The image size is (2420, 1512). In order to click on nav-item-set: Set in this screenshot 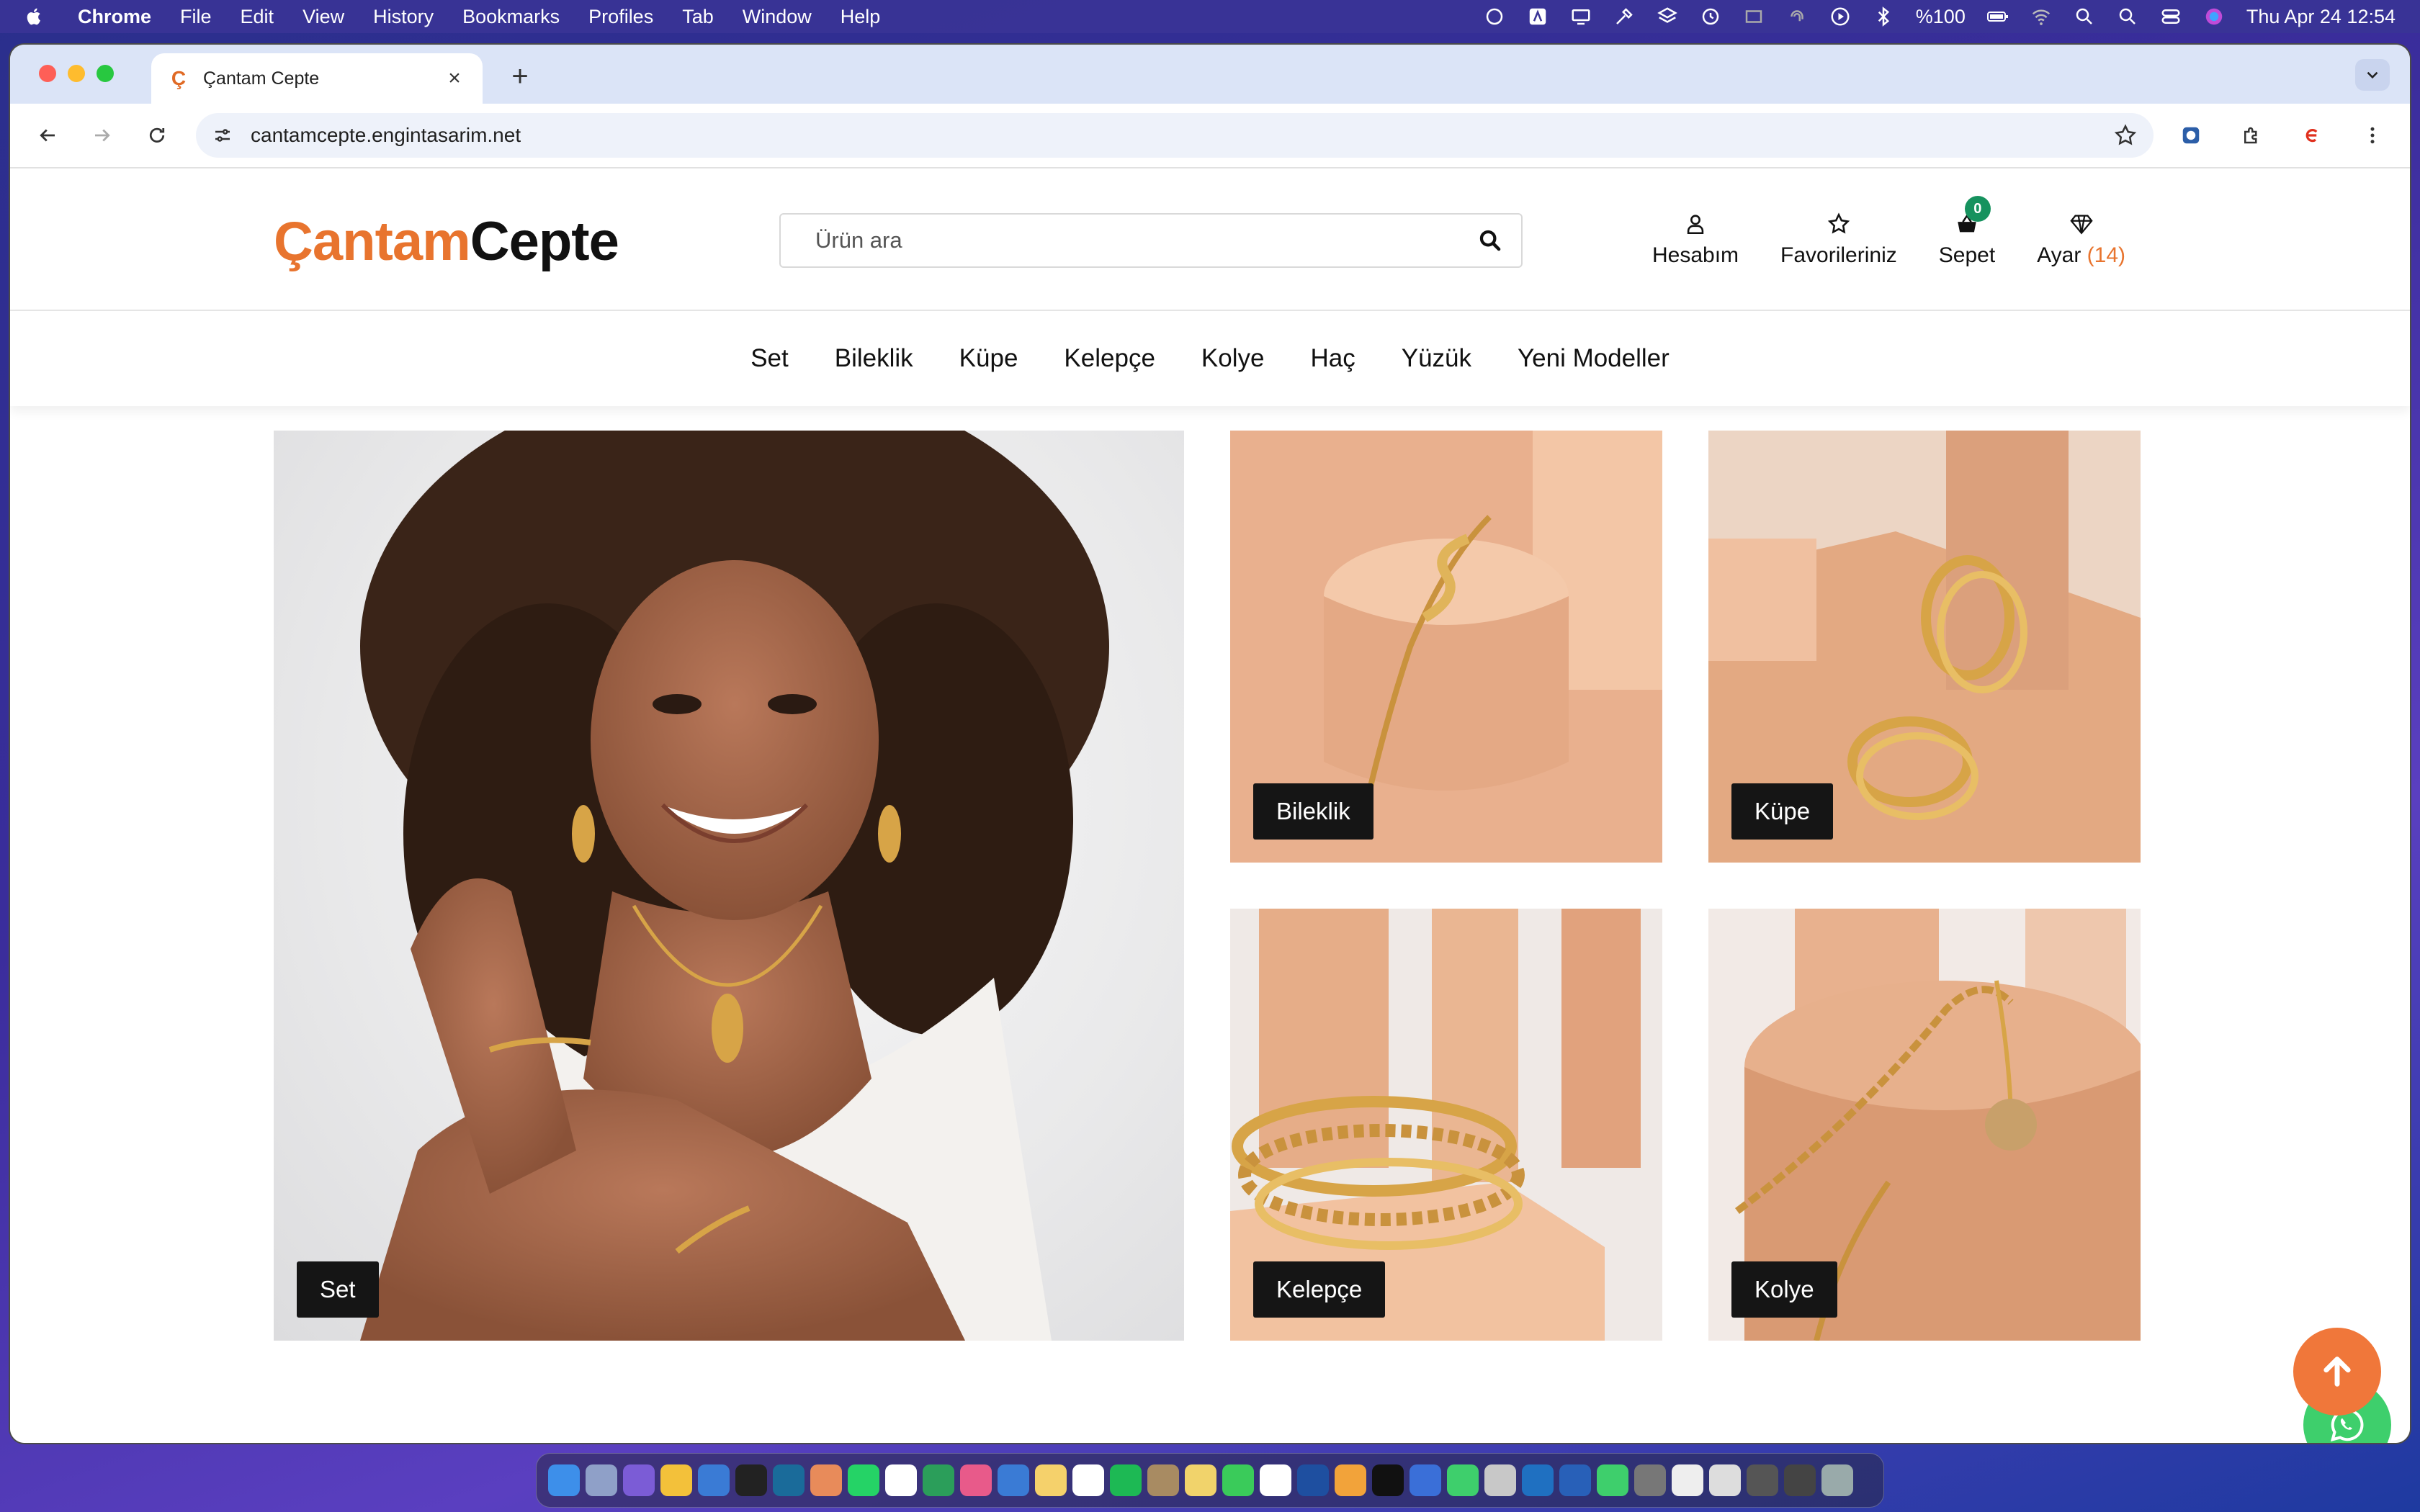, I will do `click(769, 358)`.